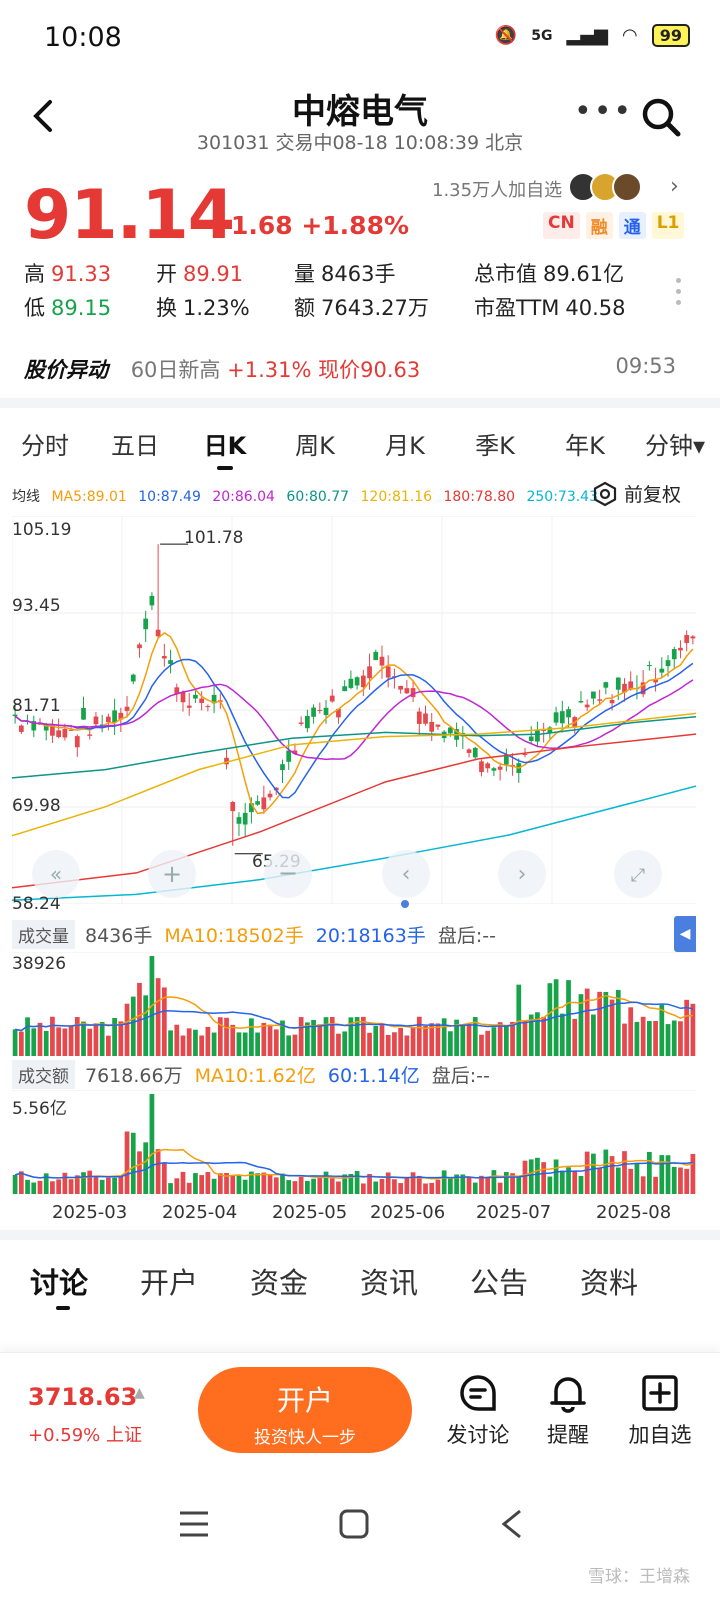 The image size is (720, 1600). I want to click on alert-button: 提醒, so click(568, 1411).